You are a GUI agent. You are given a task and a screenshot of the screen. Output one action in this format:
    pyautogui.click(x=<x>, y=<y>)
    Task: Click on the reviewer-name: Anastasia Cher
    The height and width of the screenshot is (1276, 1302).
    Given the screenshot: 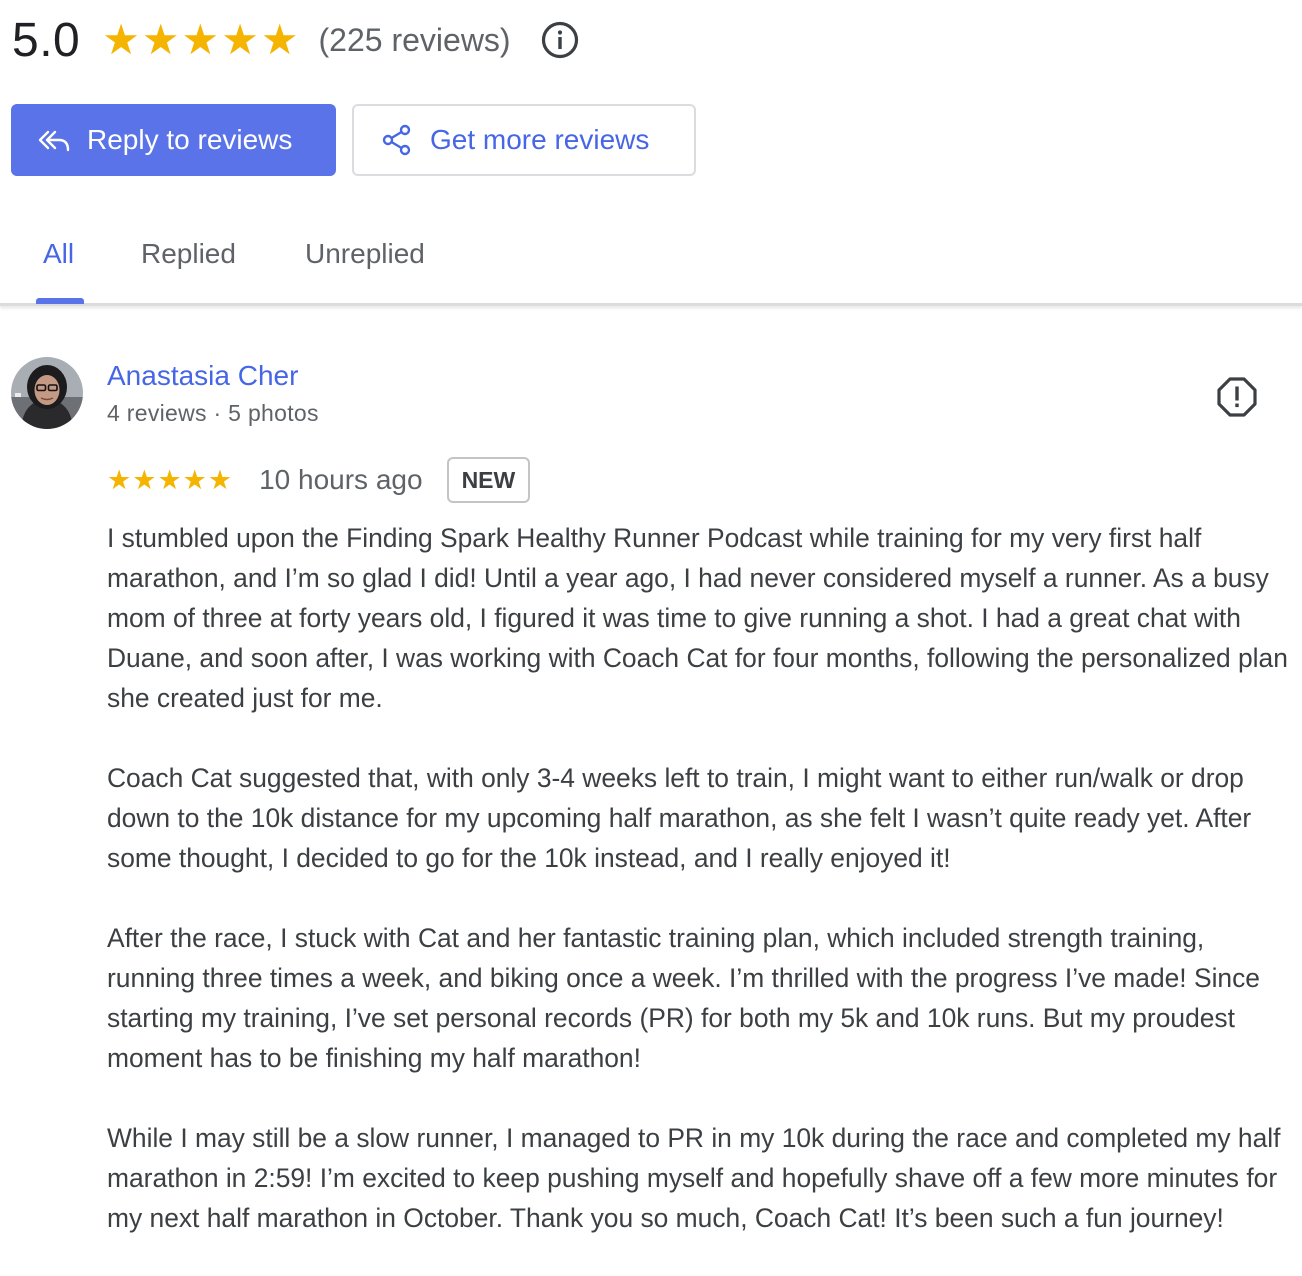 What is the action you would take?
    pyautogui.click(x=202, y=376)
    